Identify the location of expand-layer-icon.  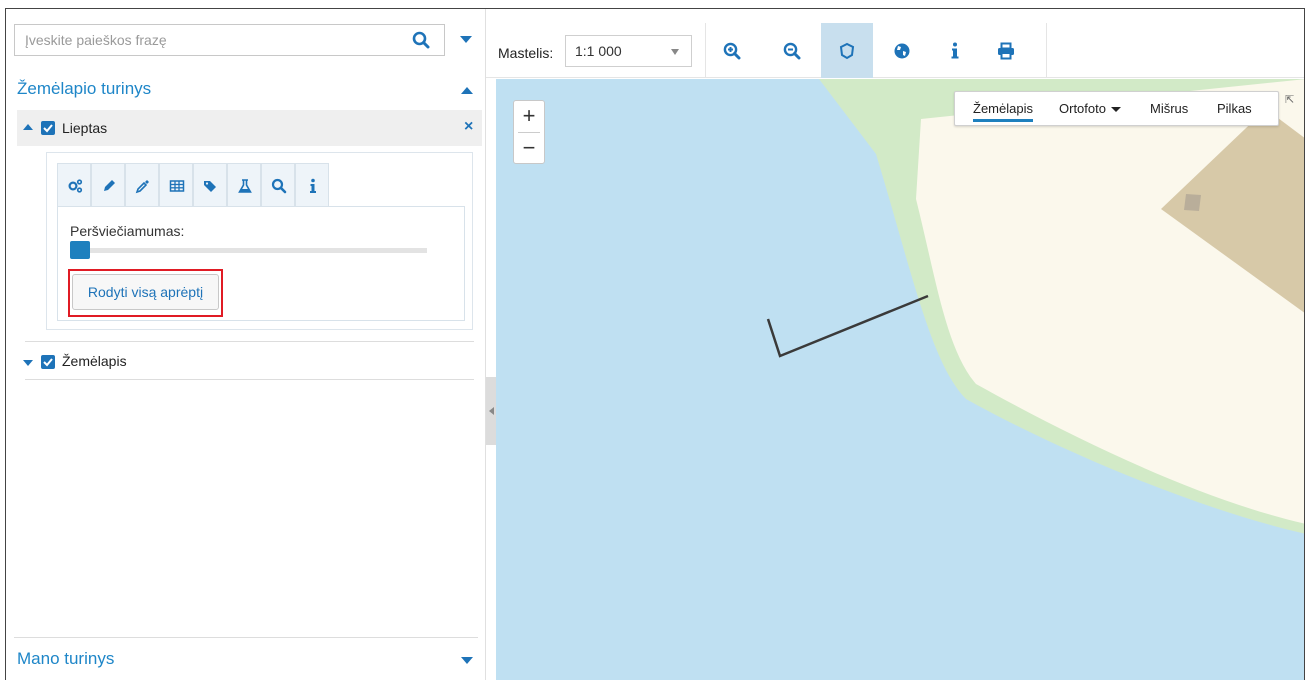
(28, 363).